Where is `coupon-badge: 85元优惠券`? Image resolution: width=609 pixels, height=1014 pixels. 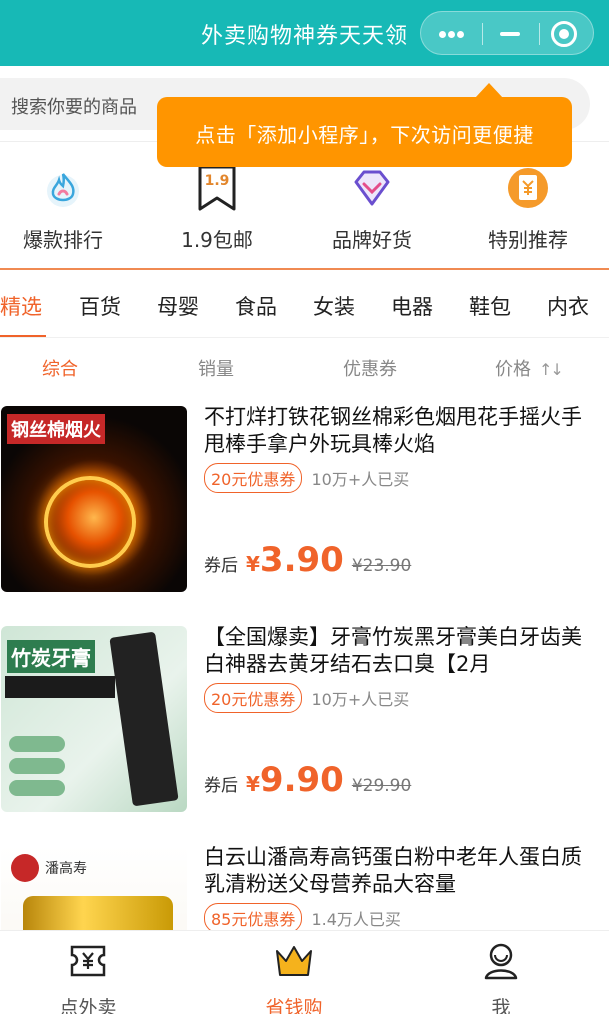
coupon-badge: 85元优惠券 is located at coordinates (253, 916).